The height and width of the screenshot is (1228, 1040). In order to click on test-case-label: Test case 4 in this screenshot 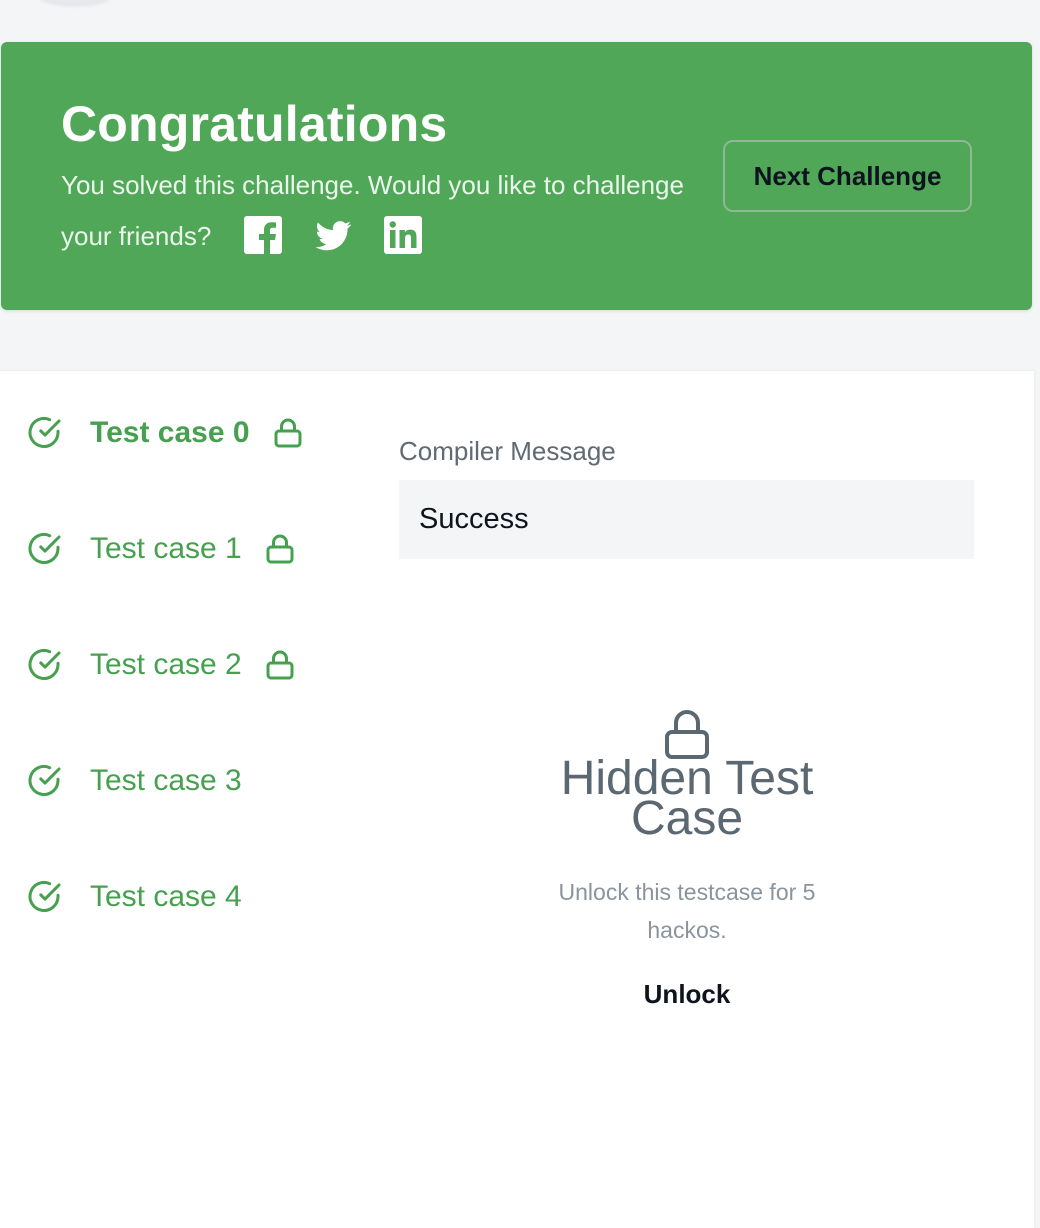, I will do `click(166, 896)`.